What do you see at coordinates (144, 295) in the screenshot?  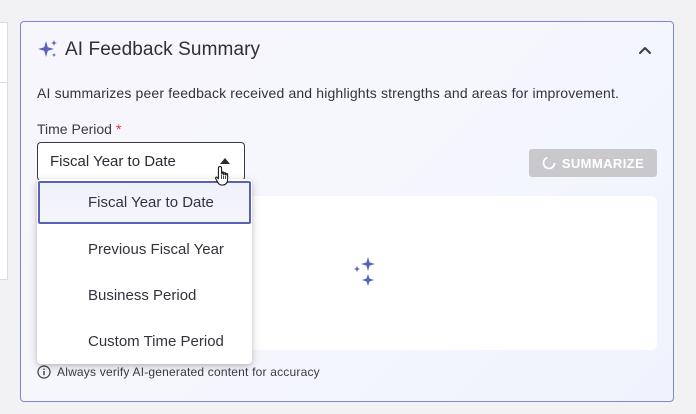 I see `dropdown-option-business-period: Business Period` at bounding box center [144, 295].